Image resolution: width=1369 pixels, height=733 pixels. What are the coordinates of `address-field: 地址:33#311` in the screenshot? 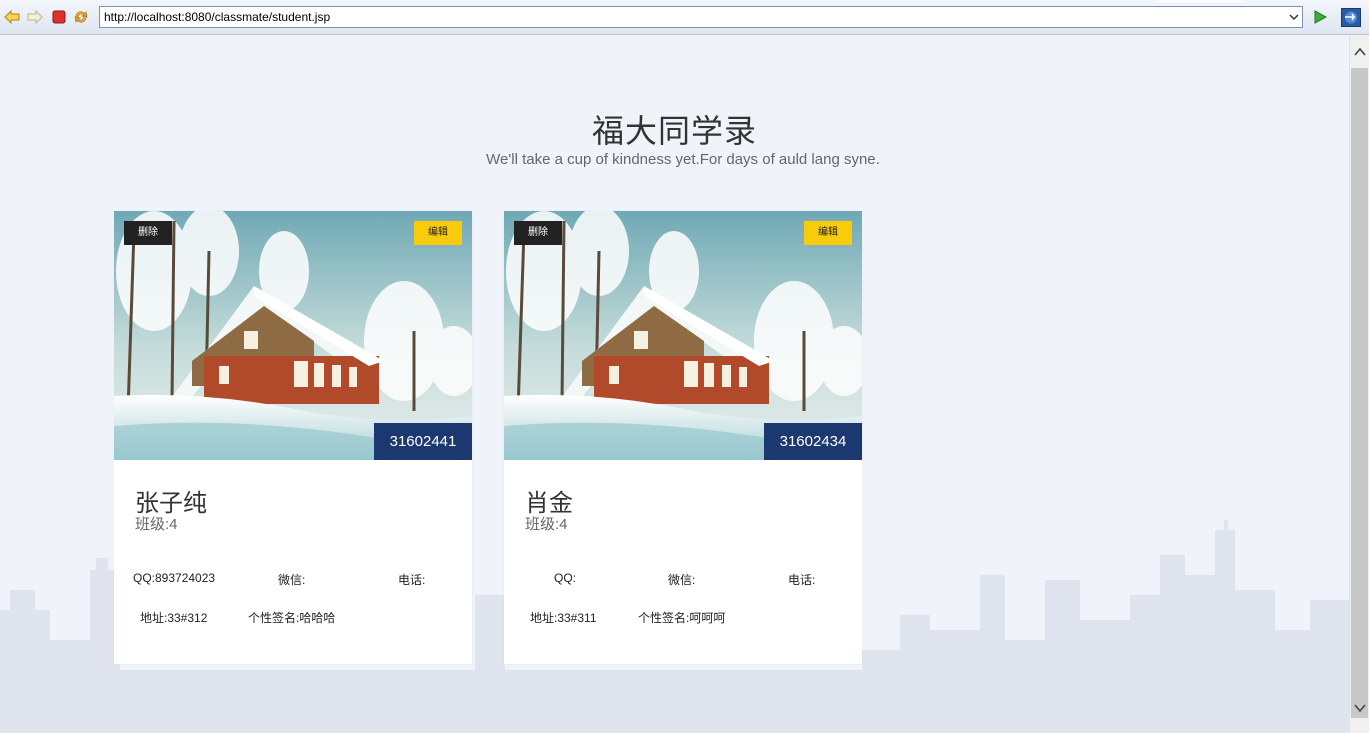 It's located at (563, 618).